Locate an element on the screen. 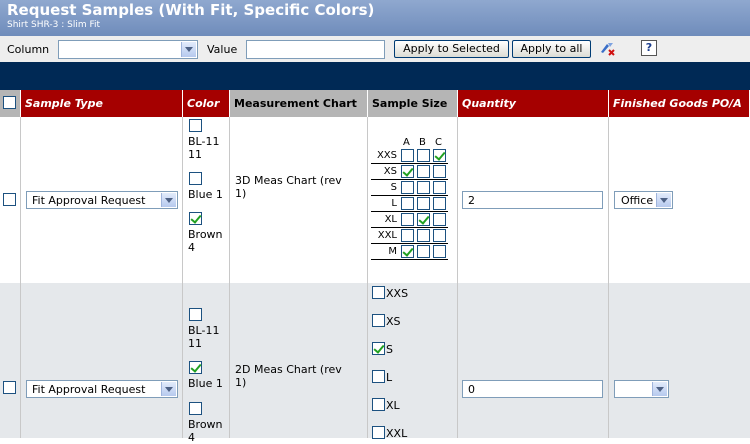 This screenshot has width=750, height=444. quantity-input: 2 is located at coordinates (532, 200).